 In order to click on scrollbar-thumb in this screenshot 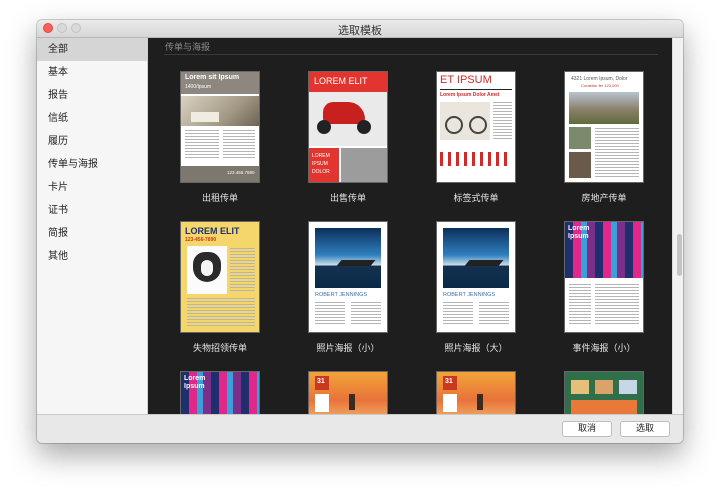, I will do `click(679, 255)`.